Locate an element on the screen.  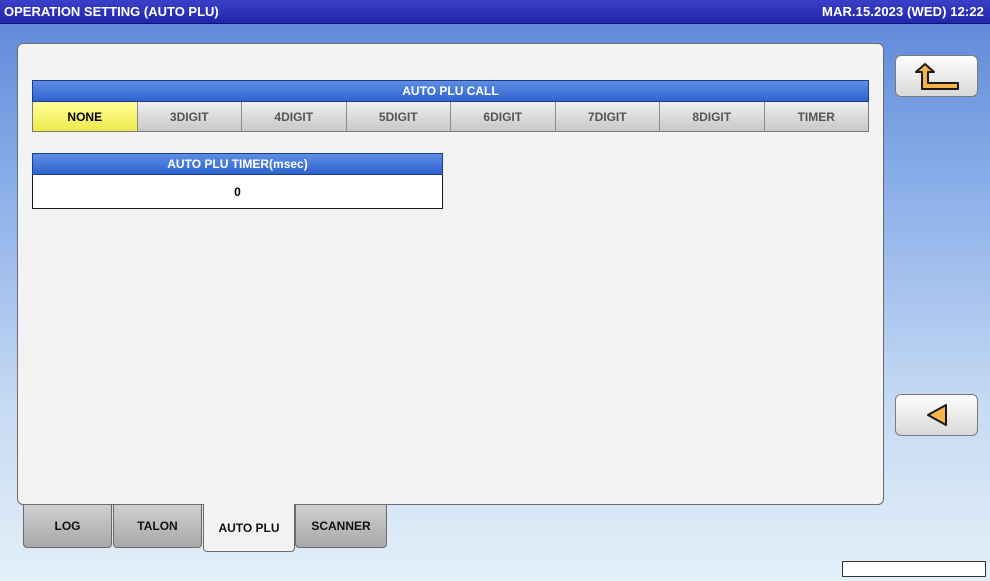
option-timer: TIMER is located at coordinates (816, 116).